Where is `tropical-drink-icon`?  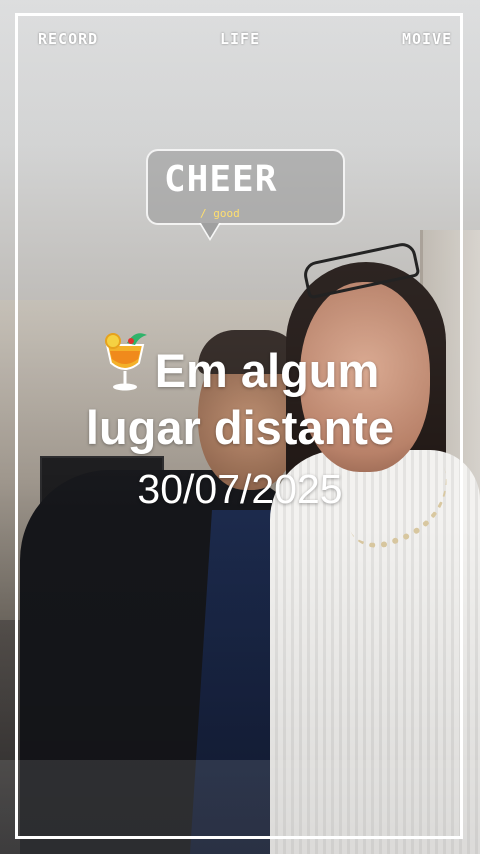 tropical-drink-icon is located at coordinates (125, 367).